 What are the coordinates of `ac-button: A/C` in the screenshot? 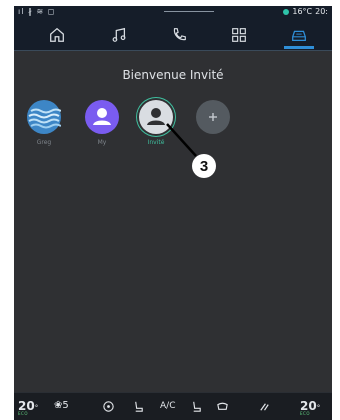 It's located at (167, 406).